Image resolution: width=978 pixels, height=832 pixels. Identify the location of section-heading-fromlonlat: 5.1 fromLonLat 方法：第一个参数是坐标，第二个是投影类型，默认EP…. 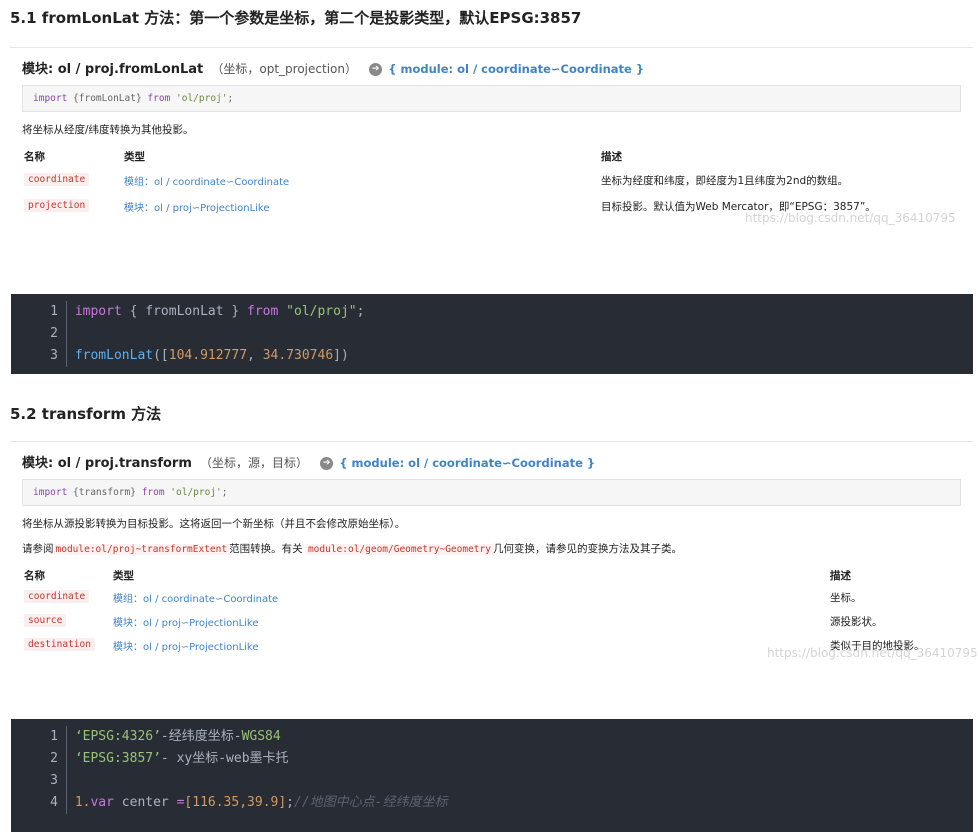
(296, 18).